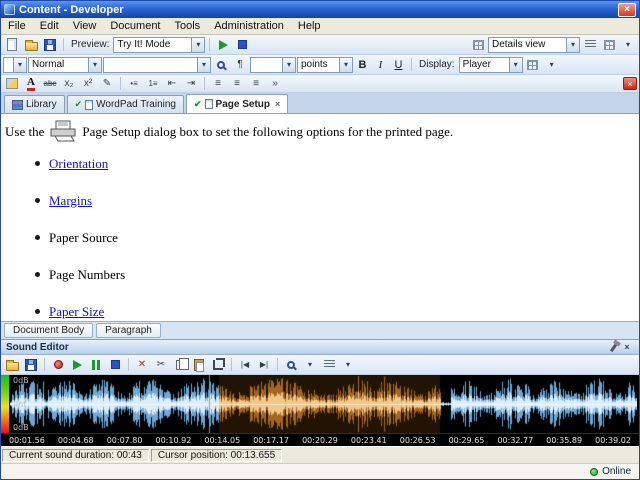 The image size is (640, 480). I want to click on tab-wordpad-training: ✔ WordPad Training, so click(125, 104).